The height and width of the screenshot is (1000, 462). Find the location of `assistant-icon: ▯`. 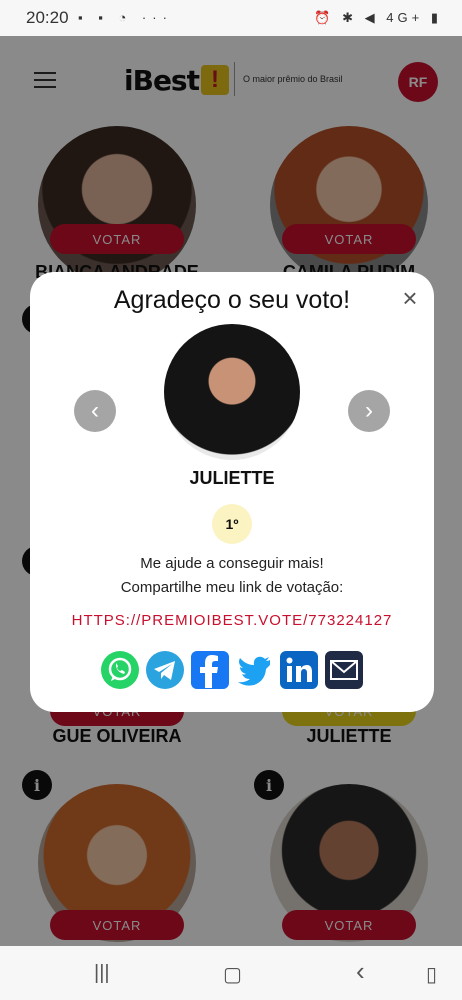

assistant-icon: ▯ is located at coordinates (431, 974).